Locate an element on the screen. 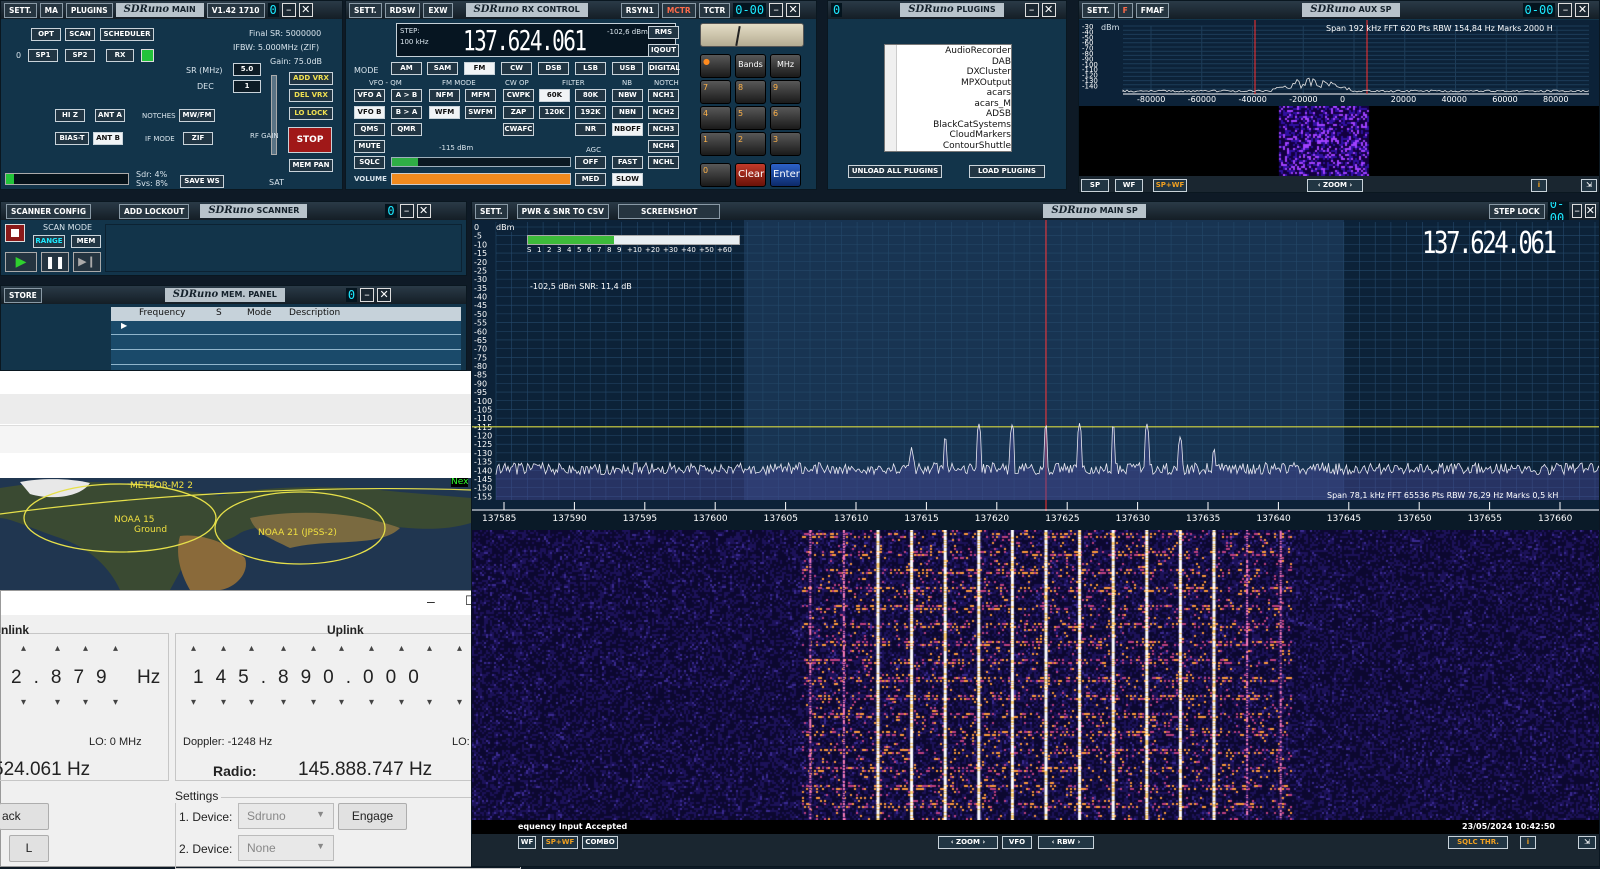 This screenshot has width=1600, height=869. table-row: ▶ is located at coordinates (286, 328).